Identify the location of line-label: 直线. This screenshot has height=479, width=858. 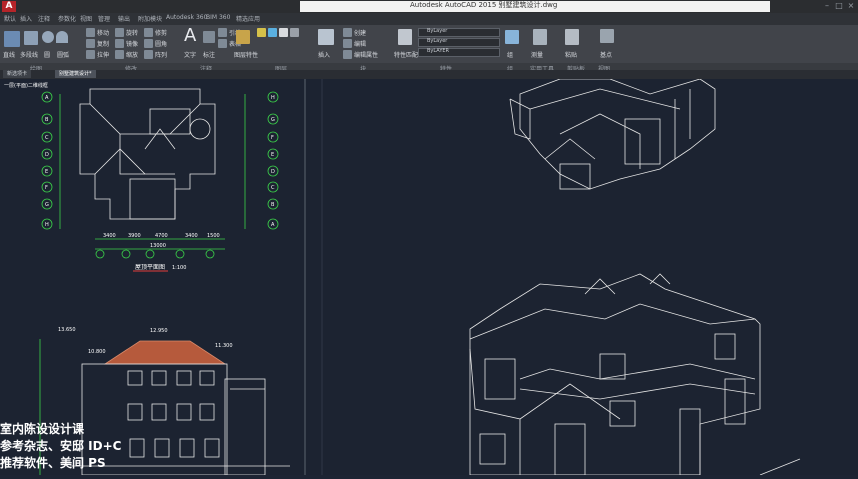
(9, 55).